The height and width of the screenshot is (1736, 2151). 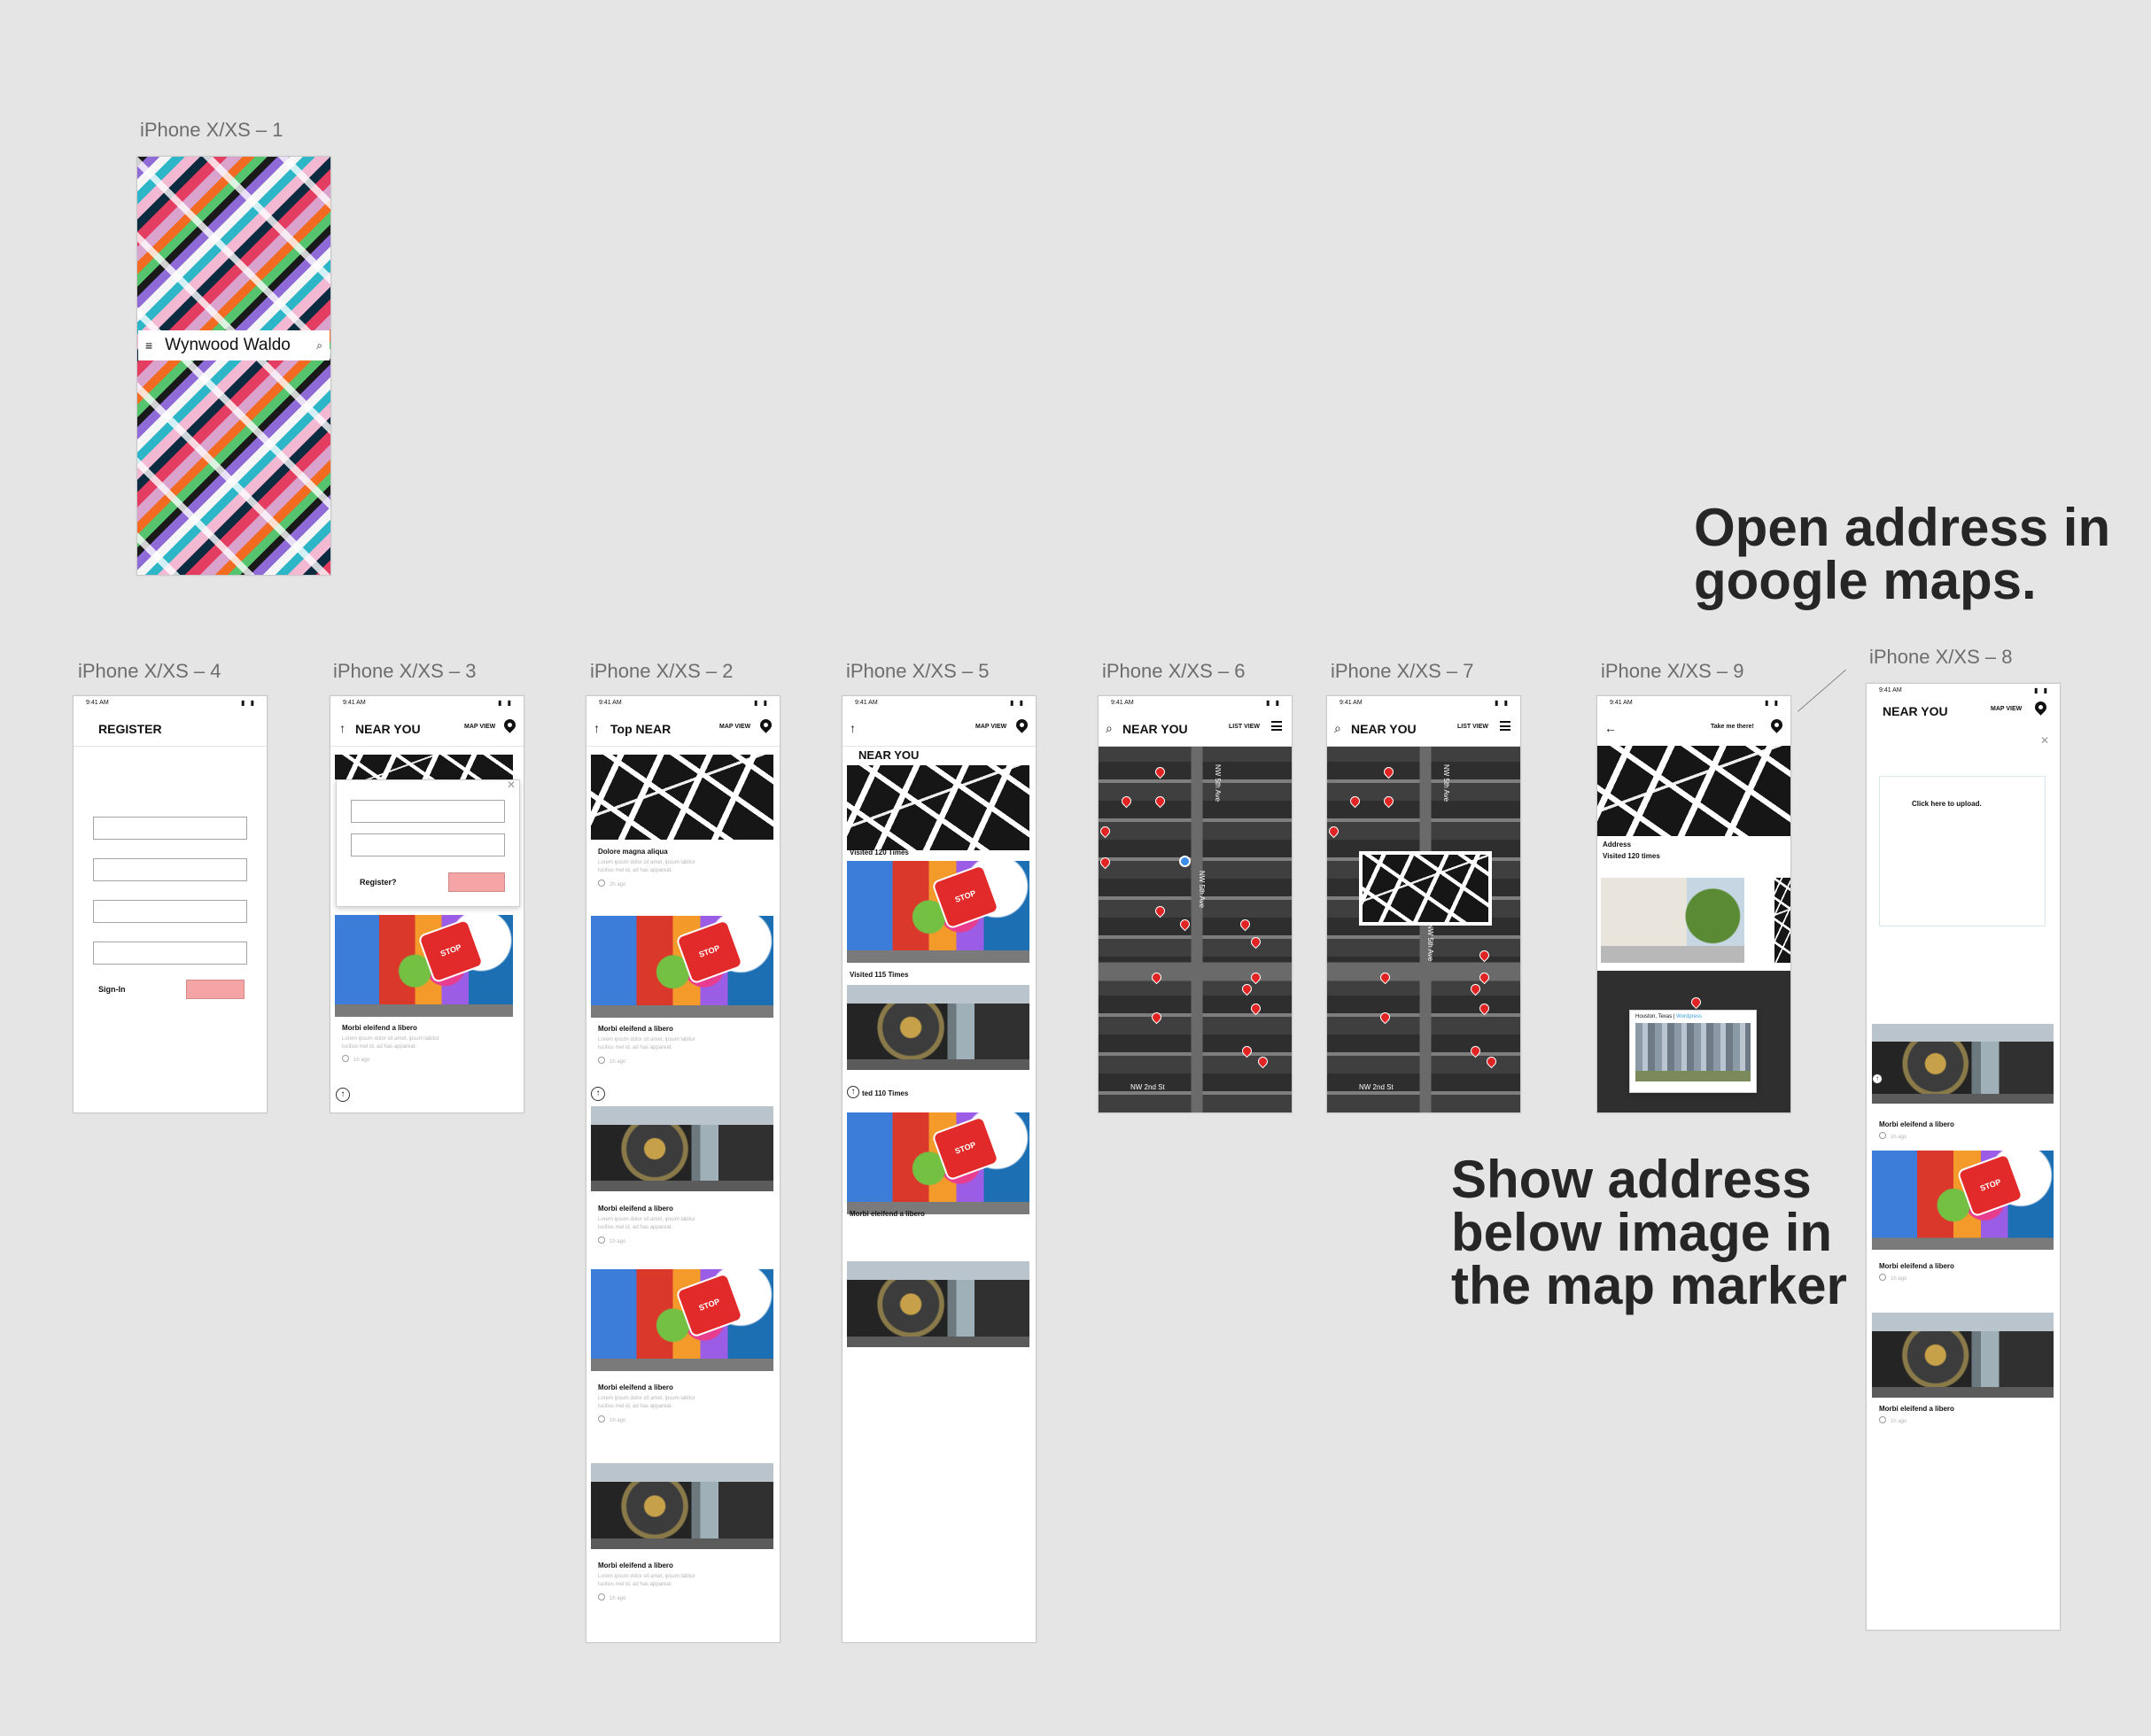 I want to click on clock-icon, so click(x=1882, y=1277).